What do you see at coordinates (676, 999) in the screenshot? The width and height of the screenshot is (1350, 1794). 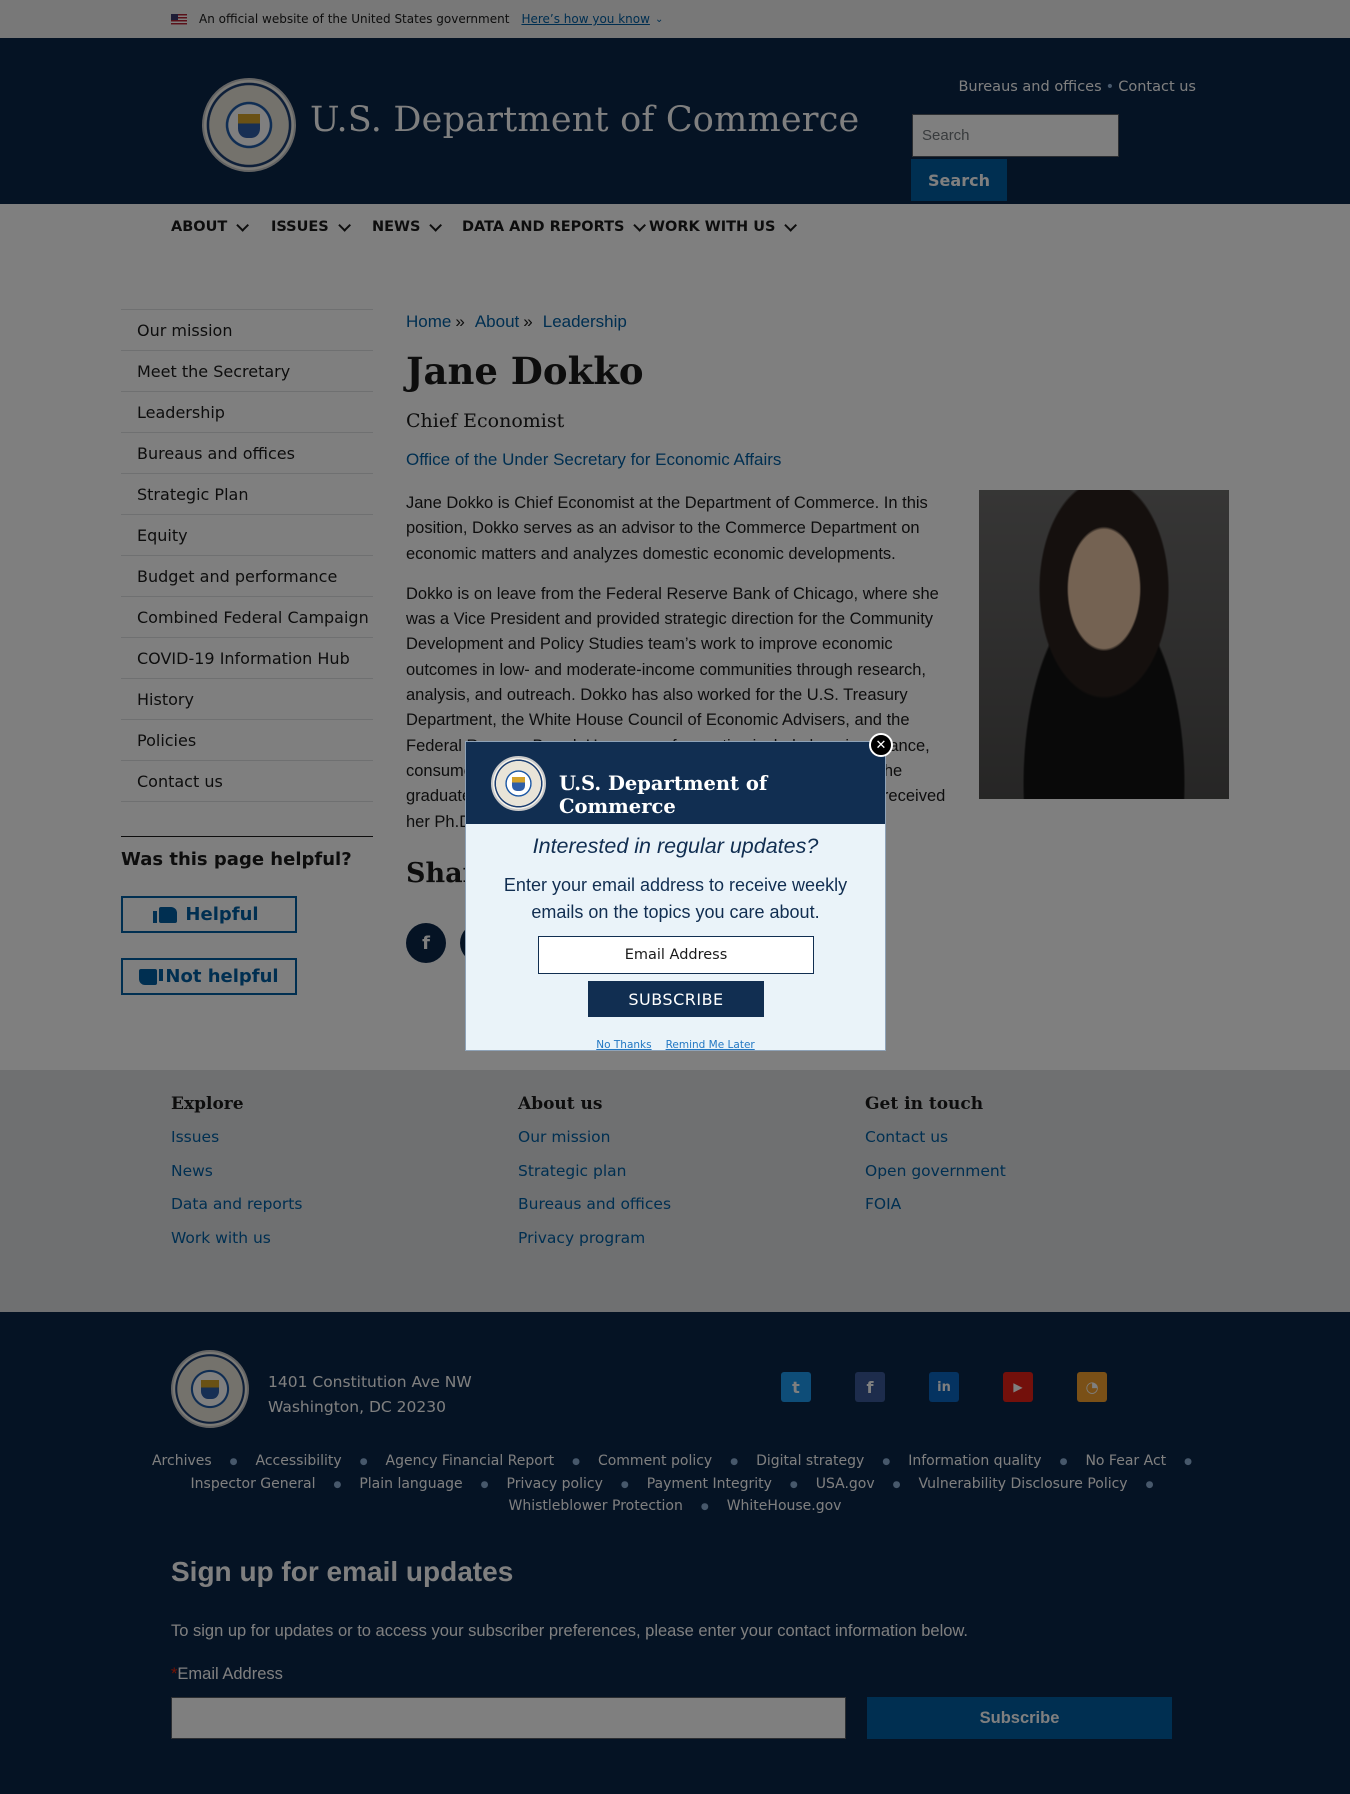 I see `modal-subscribe-button: SUBSCRIBE` at bounding box center [676, 999].